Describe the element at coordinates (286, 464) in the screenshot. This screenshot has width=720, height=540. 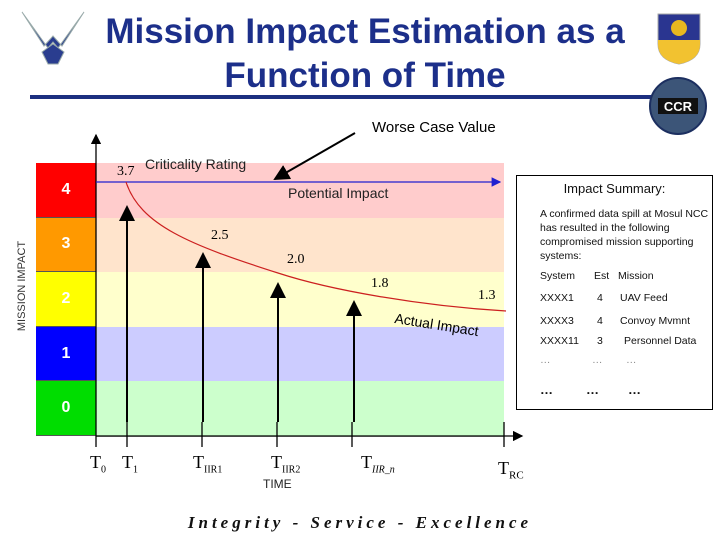
I see `tick-tiir2: TIIR2` at that location.